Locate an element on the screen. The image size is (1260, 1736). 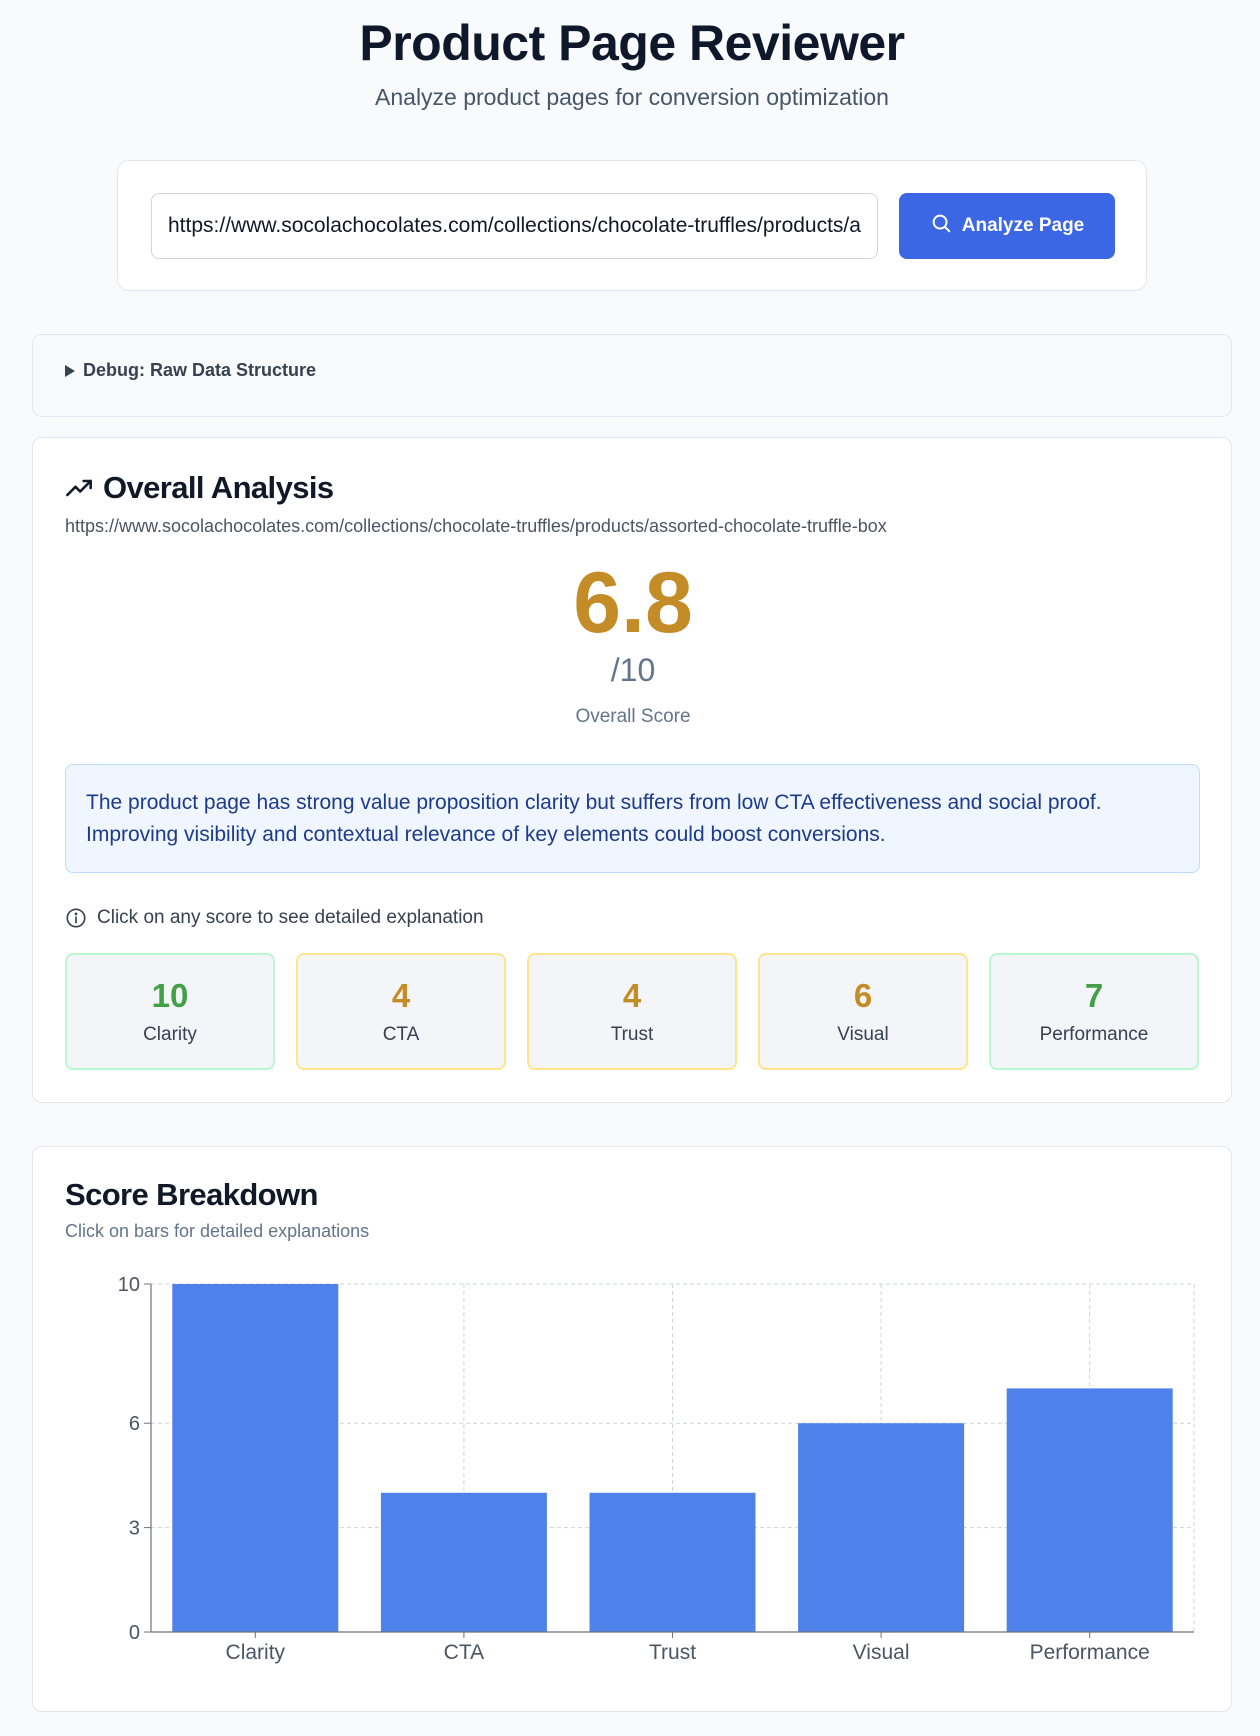
search-card: Analyze Page is located at coordinates (632, 225).